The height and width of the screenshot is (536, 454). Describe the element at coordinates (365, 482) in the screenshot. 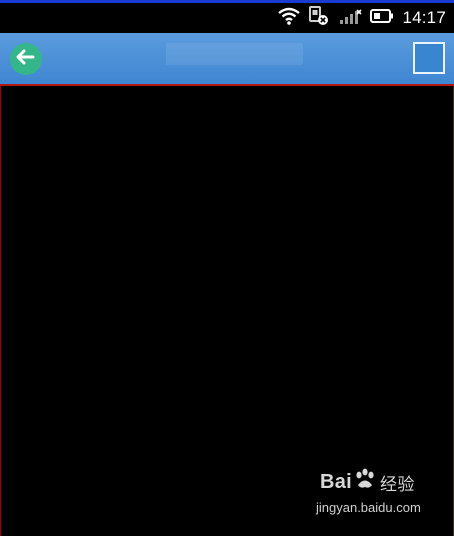

I see `paw-icon` at that location.